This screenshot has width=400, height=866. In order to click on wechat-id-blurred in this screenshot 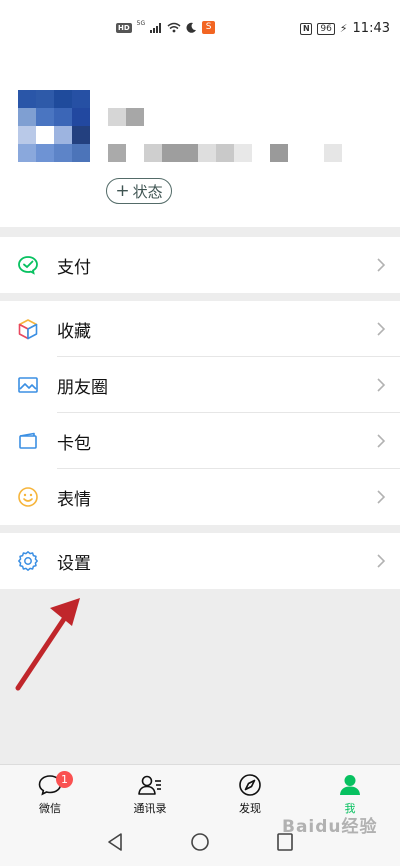, I will do `click(225, 153)`.